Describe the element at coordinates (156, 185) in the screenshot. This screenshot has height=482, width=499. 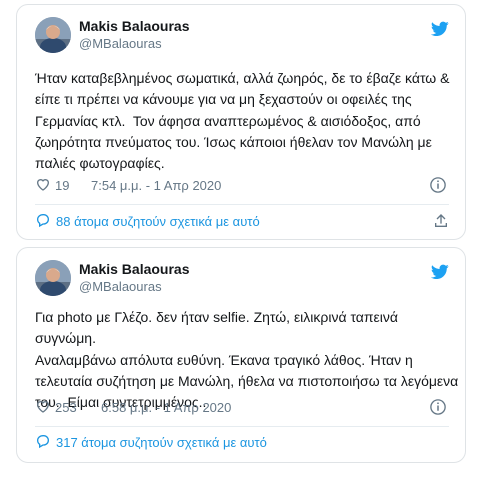
I see `tweet-timestamp: 7:54 μ.μ. - 1 Απρ 2020` at that location.